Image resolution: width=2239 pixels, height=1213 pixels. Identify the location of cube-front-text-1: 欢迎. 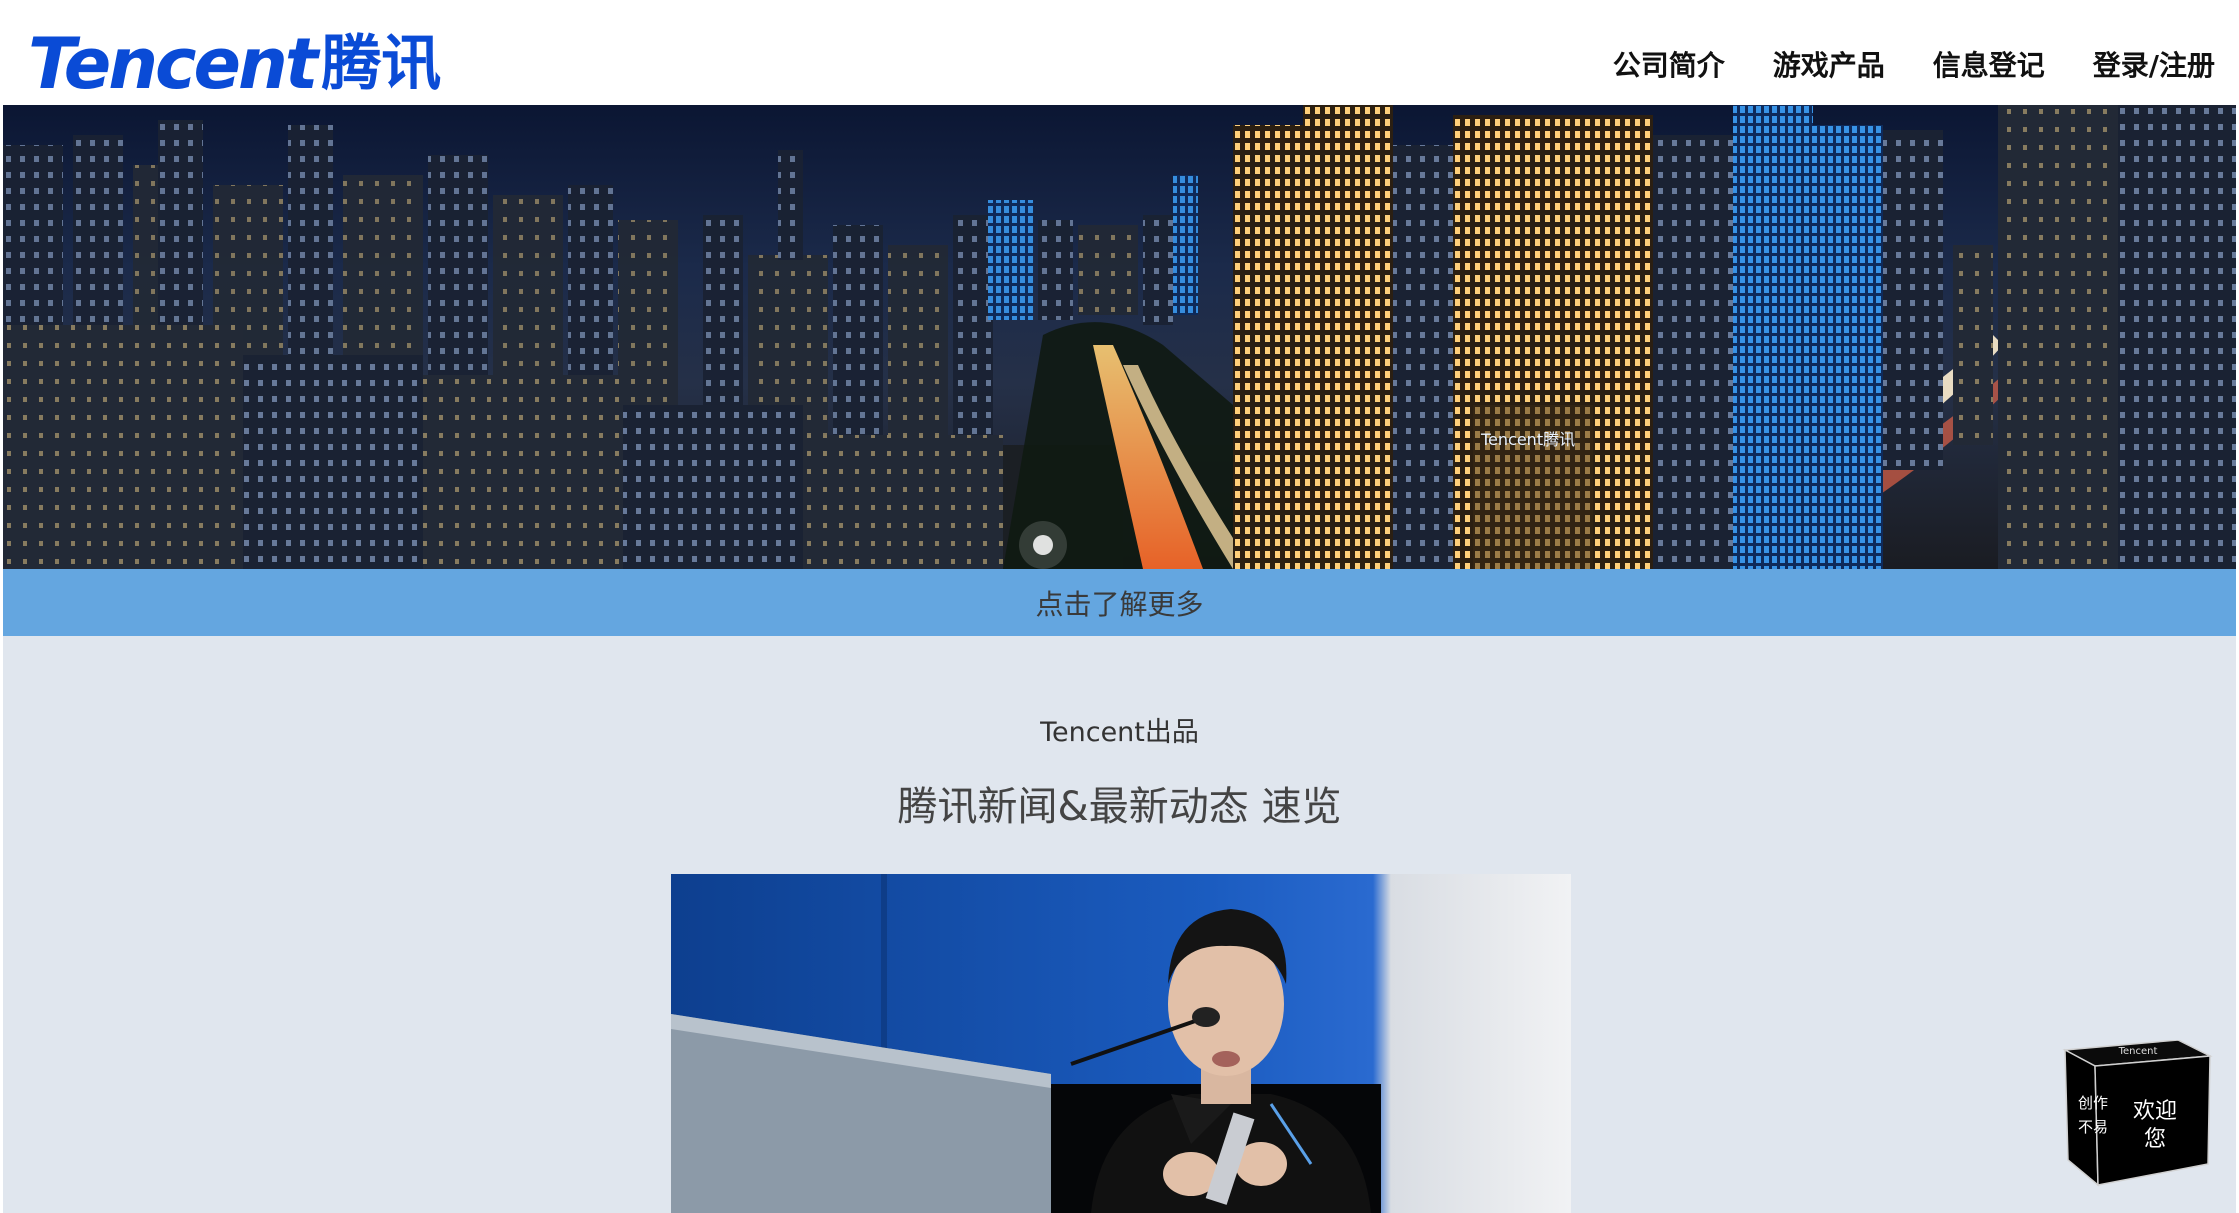
(2155, 1111).